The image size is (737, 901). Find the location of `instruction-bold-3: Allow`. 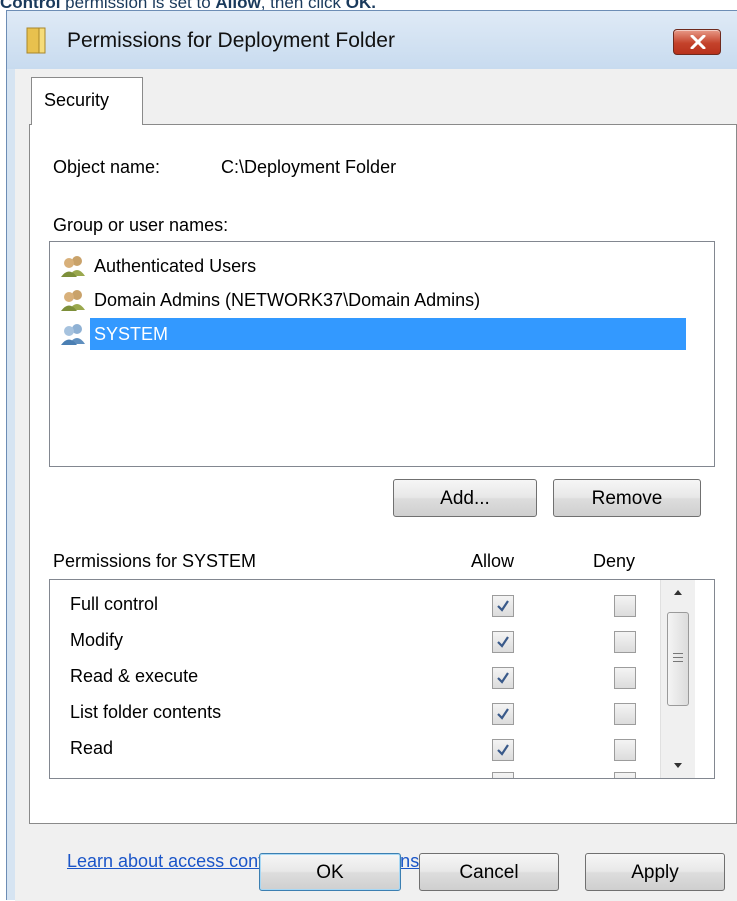

instruction-bold-3: Allow is located at coordinates (238, 5).